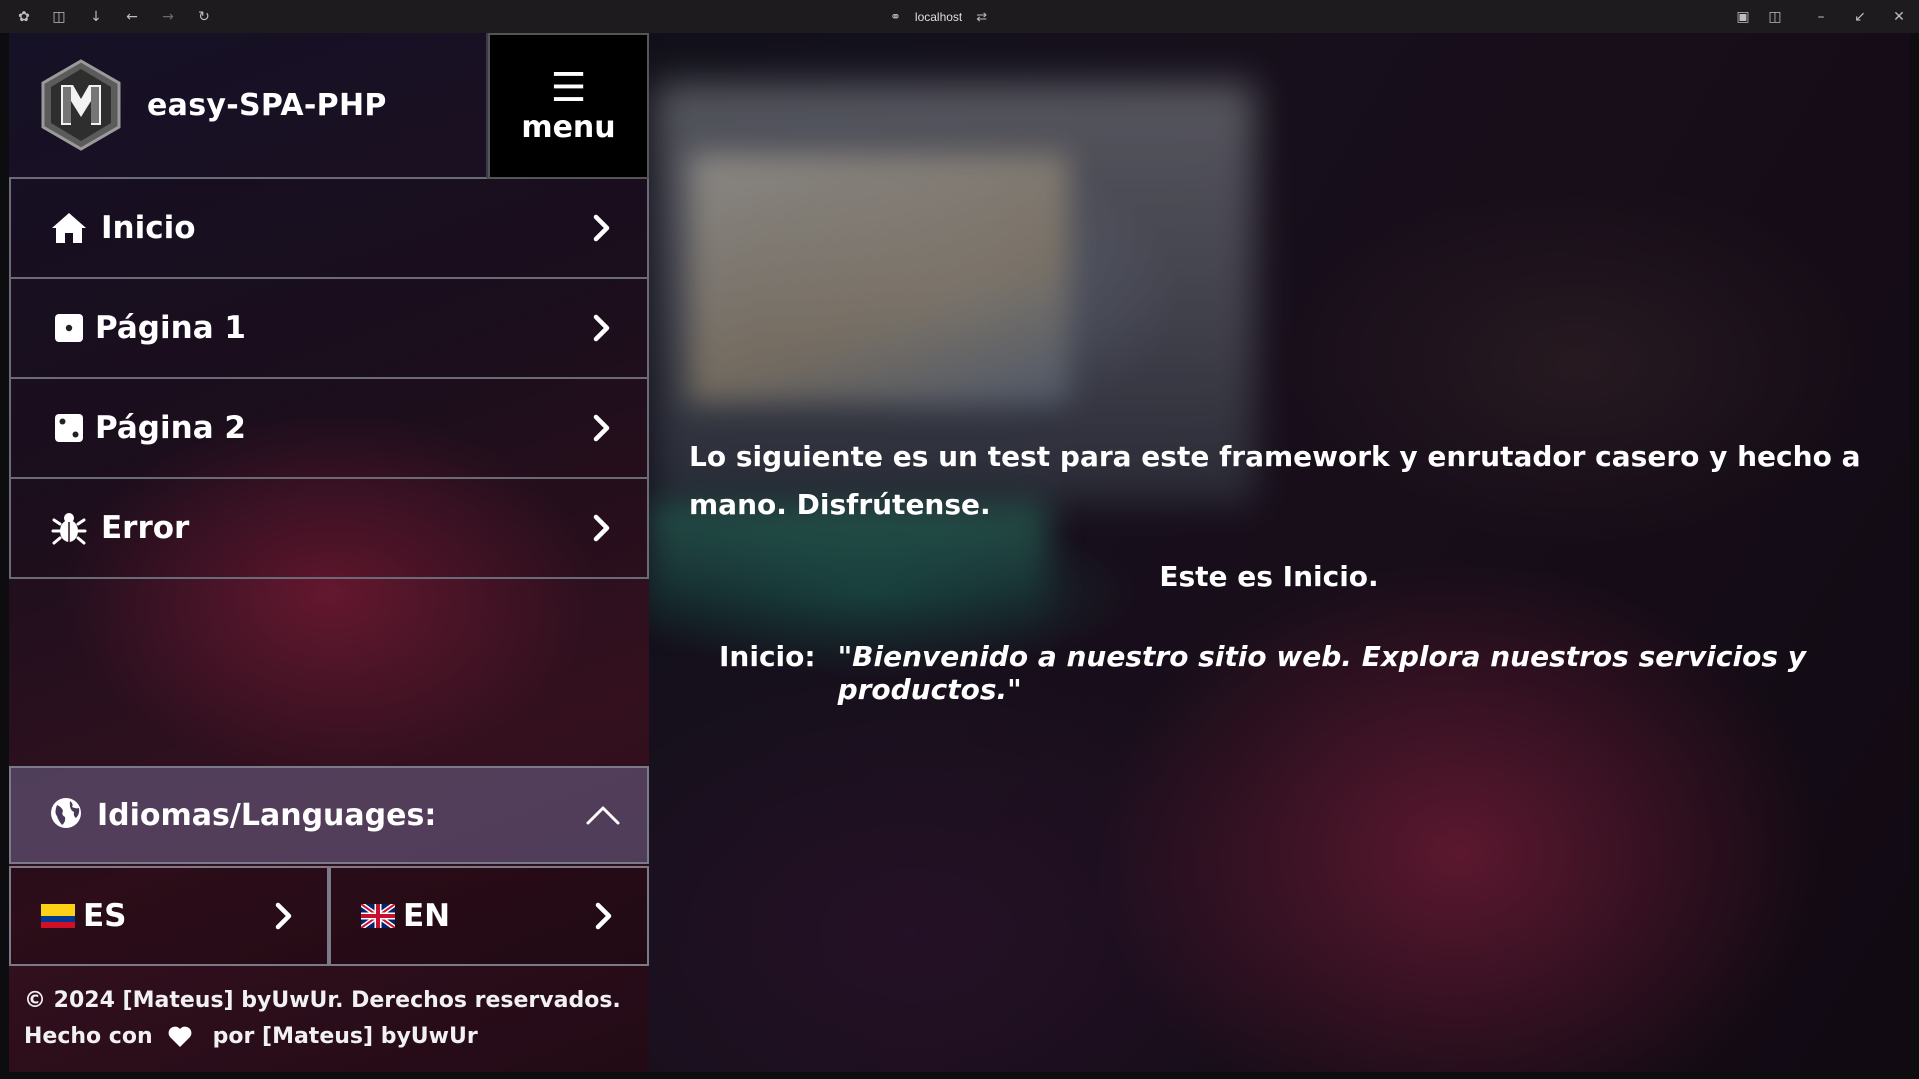  Describe the element at coordinates (180, 1036) in the screenshot. I see `heart-icon` at that location.